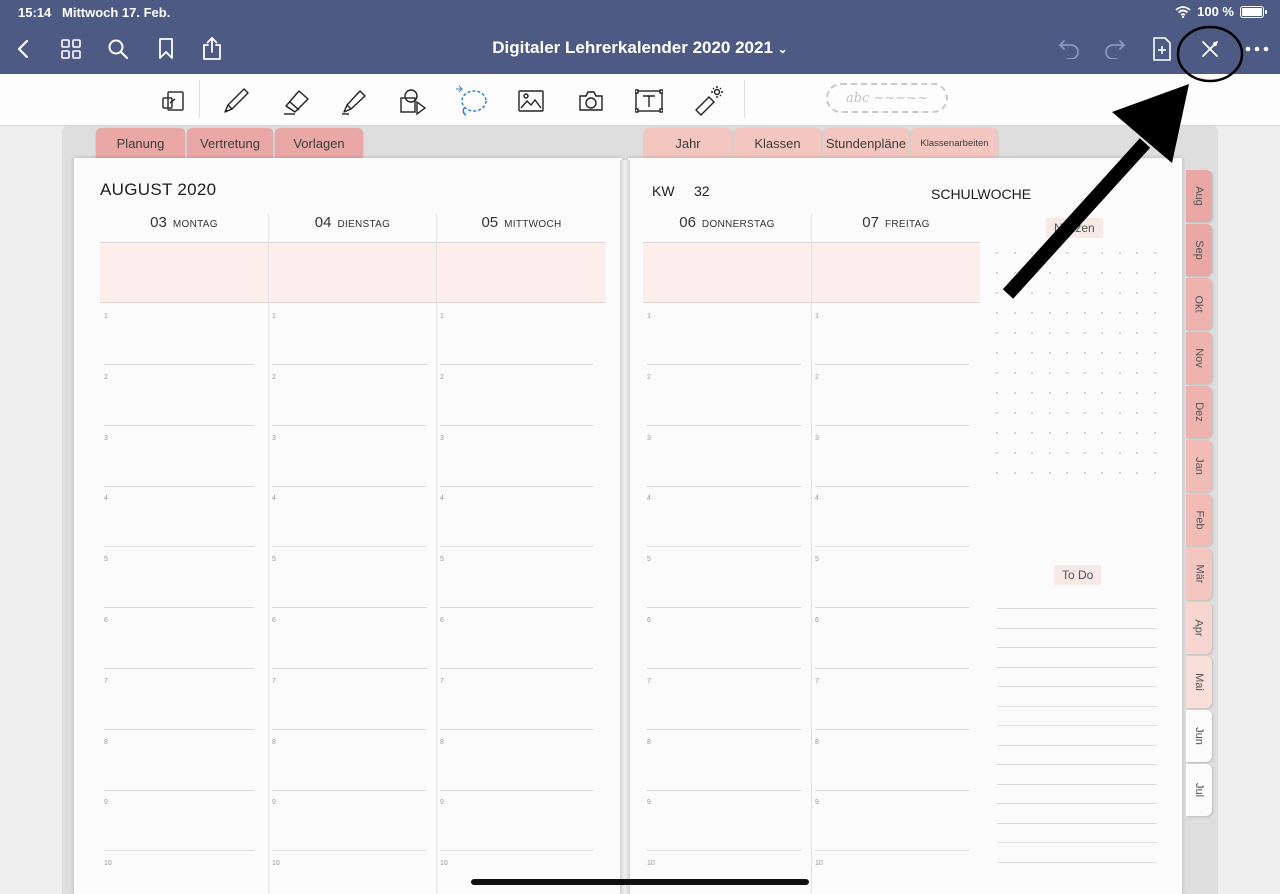 The height and width of the screenshot is (894, 1280). I want to click on tab-jahr: Jahr, so click(688, 143).